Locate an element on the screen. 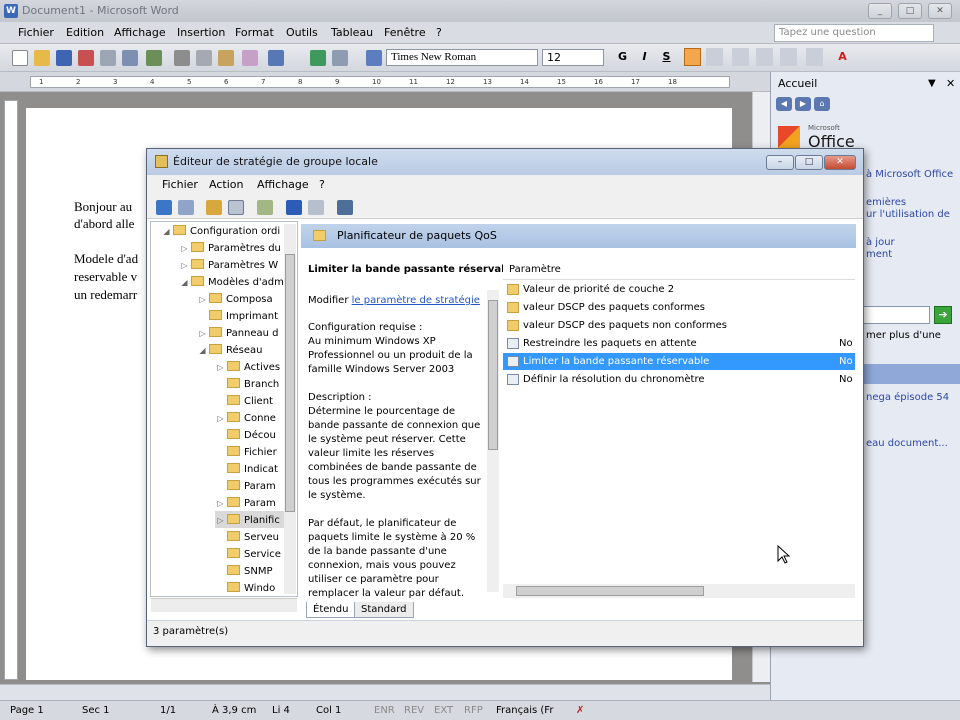 The width and height of the screenshot is (960, 720). tree-node: Fichier is located at coordinates (246, 452).